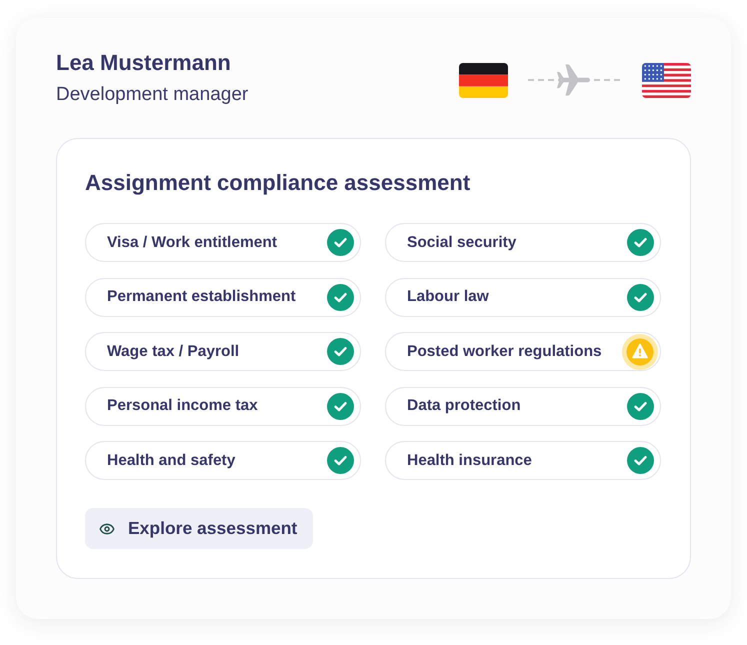  What do you see at coordinates (666, 80) in the screenshot?
I see `us-flag-icon` at bounding box center [666, 80].